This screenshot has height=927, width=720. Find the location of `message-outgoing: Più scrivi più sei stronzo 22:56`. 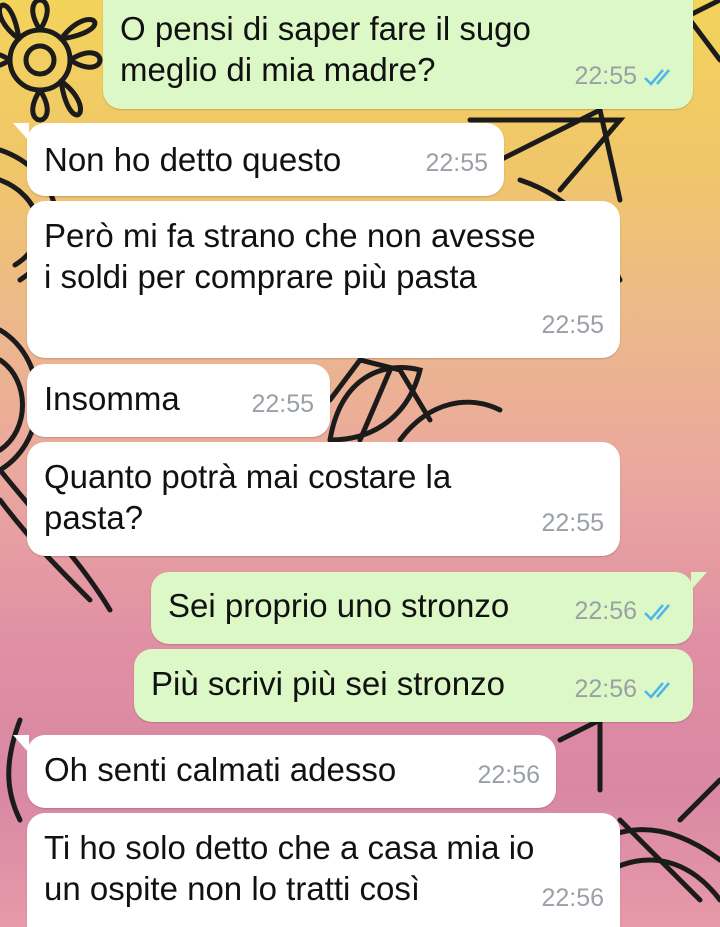

message-outgoing: Più scrivi più sei stronzo 22:56 is located at coordinates (413, 685).